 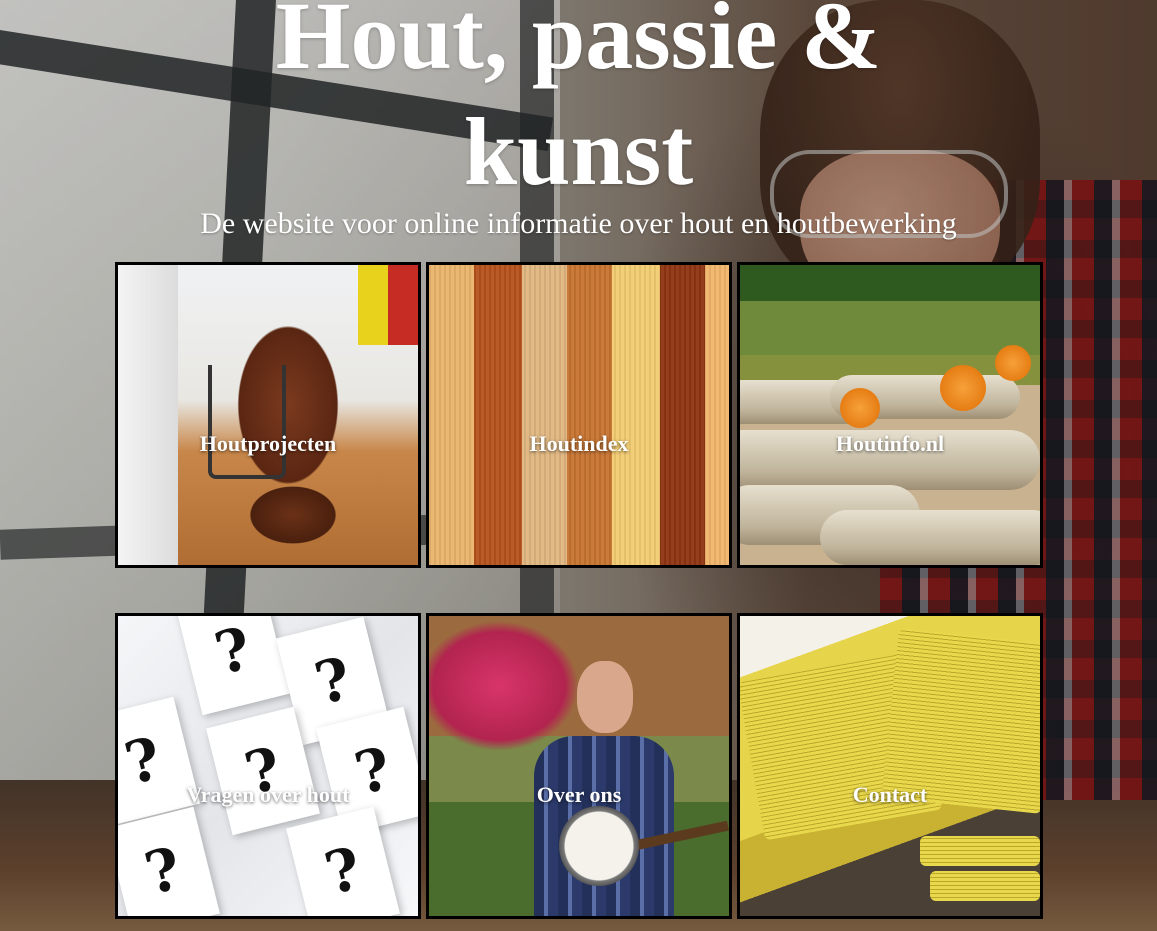 I want to click on tile-houtindex: Houtindex, so click(x=579, y=415).